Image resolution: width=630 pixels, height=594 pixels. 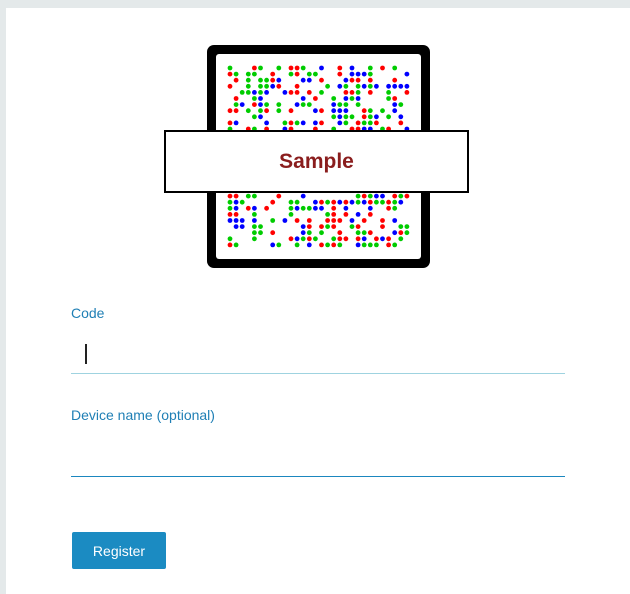 What do you see at coordinates (119, 550) in the screenshot?
I see `register-button: Register` at bounding box center [119, 550].